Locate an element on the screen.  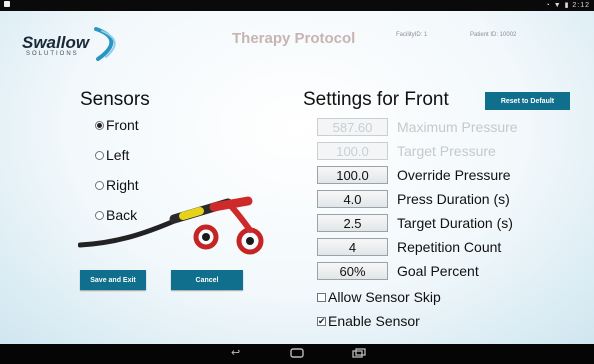
sensor-radio-label: Right is located at coordinates (122, 185).